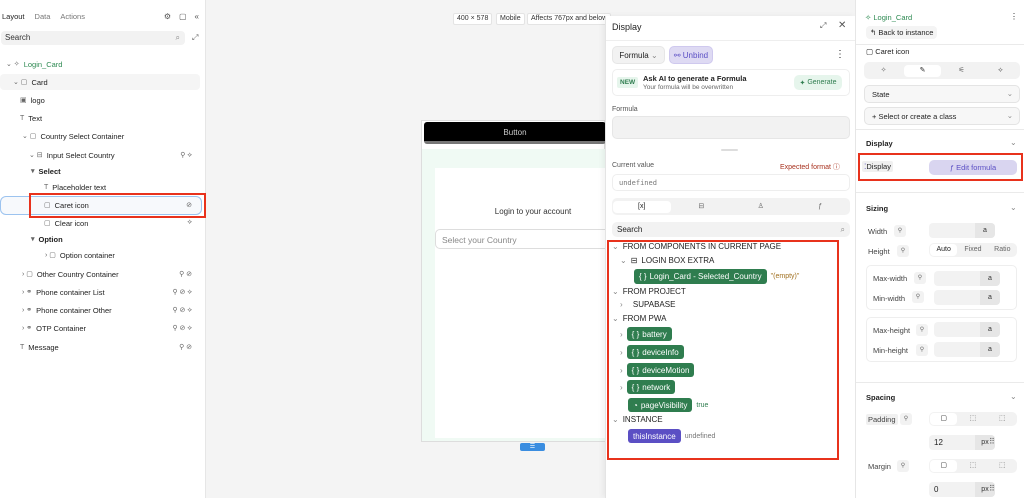 The image size is (1024, 498). What do you see at coordinates (118, 223) in the screenshot?
I see `tree-item: ▢ Clear icon ⟡` at bounding box center [118, 223].